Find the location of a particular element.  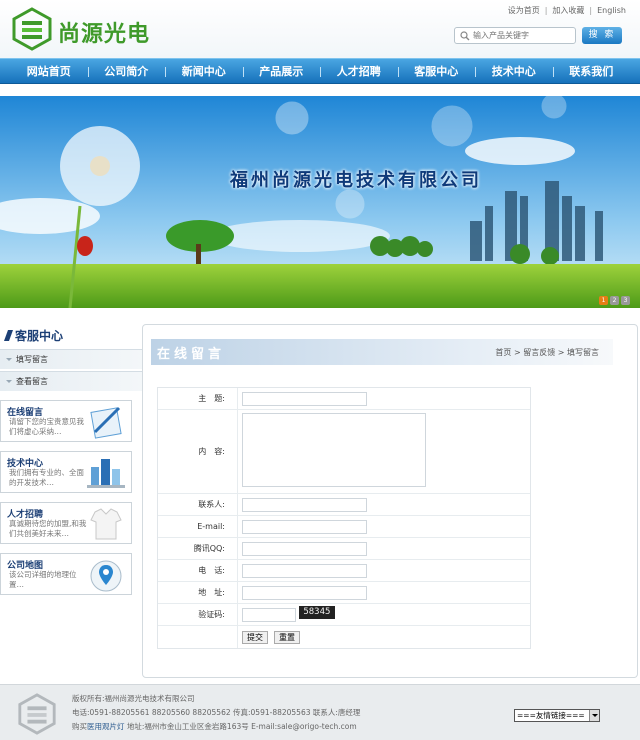

content-field is located at coordinates (334, 450).